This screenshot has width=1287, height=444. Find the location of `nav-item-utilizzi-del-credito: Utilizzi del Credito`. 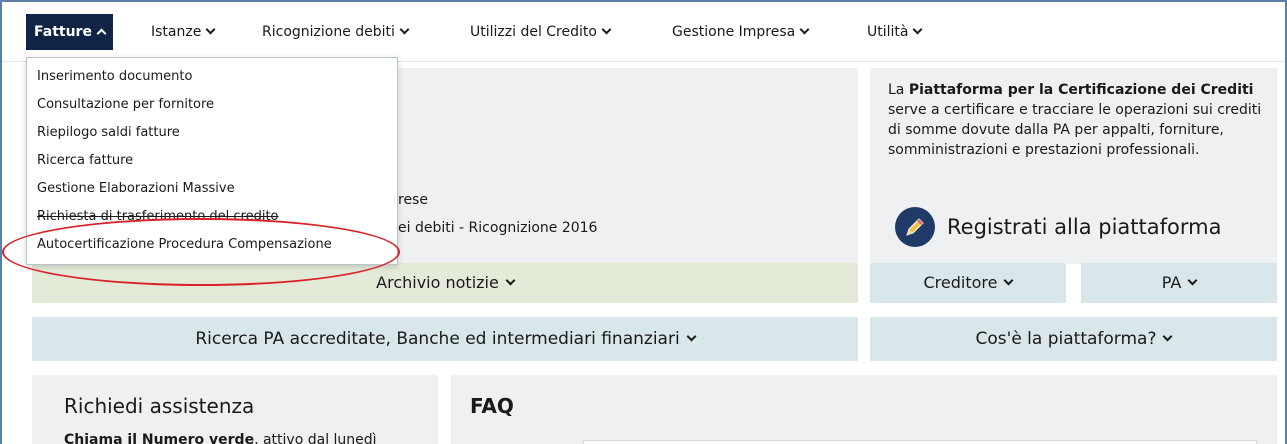

nav-item-utilizzi-del-credito: Utilizzi del Credito is located at coordinates (540, 32).